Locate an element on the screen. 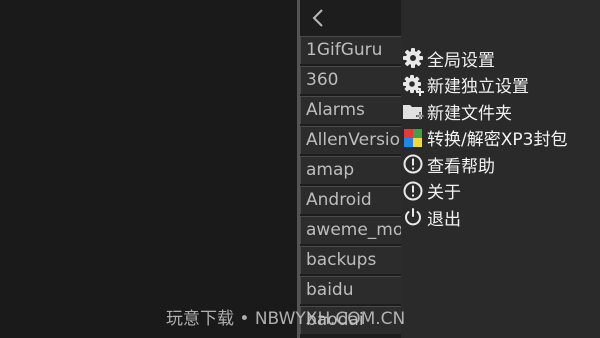  list-item: baidu is located at coordinates (350, 290).